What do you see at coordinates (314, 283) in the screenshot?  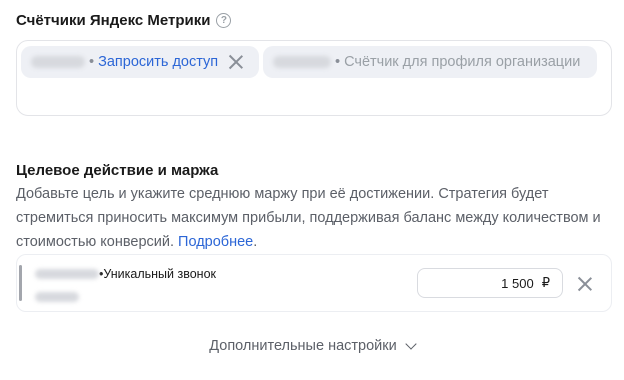 I see `goal-row: • Уникальный звонок 1 500 ₽` at bounding box center [314, 283].